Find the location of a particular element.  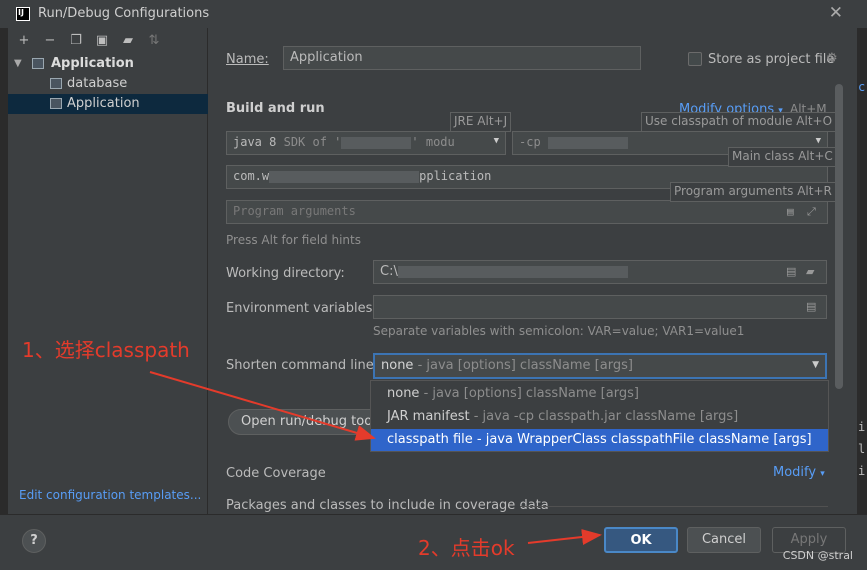

save-icon: ▣ is located at coordinates (102, 41).